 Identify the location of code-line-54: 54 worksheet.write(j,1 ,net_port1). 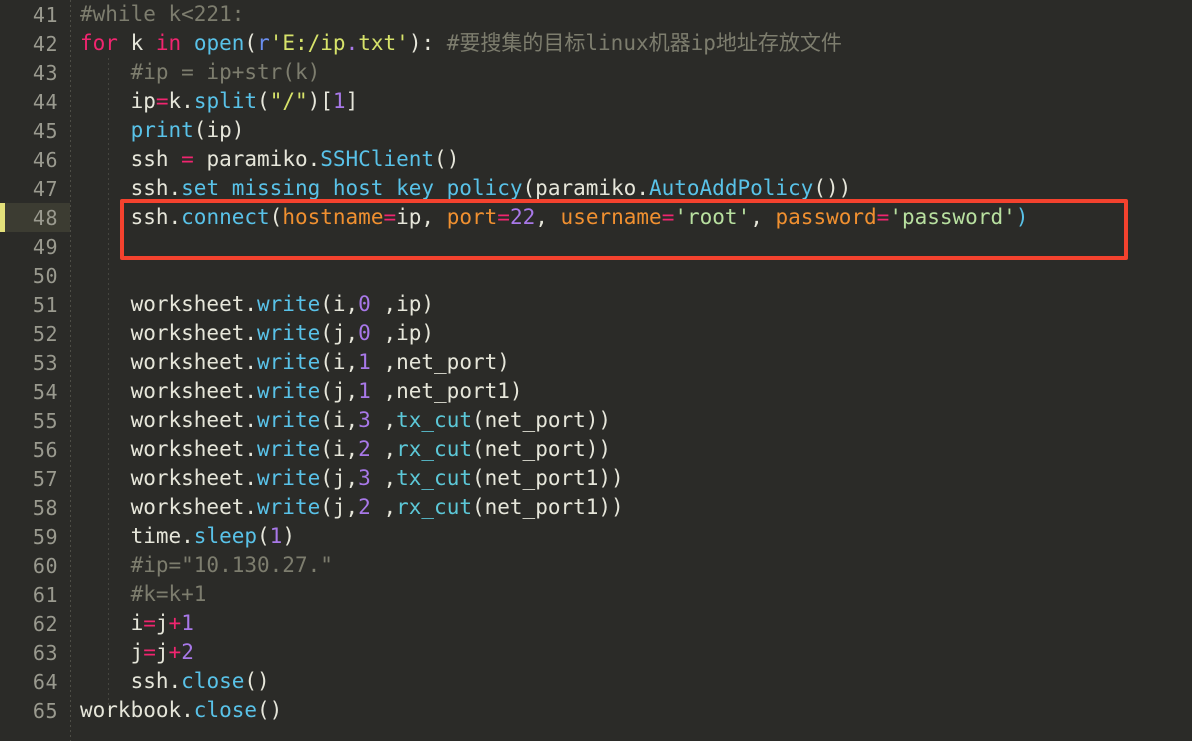
(596, 391).